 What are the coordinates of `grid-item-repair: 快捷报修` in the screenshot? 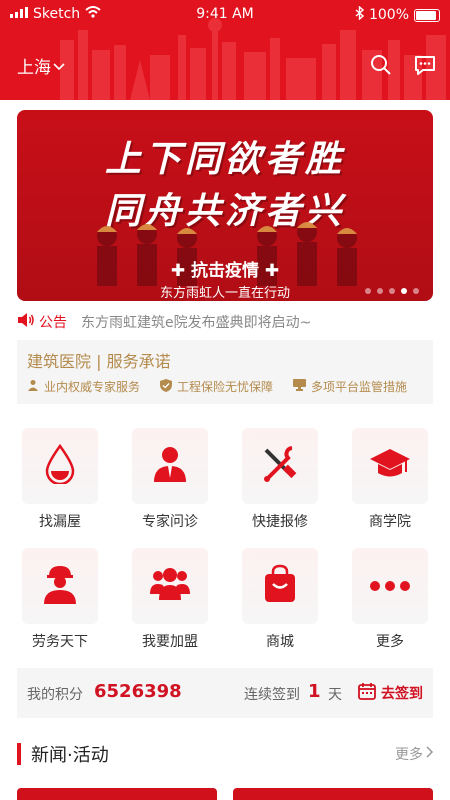 It's located at (280, 479).